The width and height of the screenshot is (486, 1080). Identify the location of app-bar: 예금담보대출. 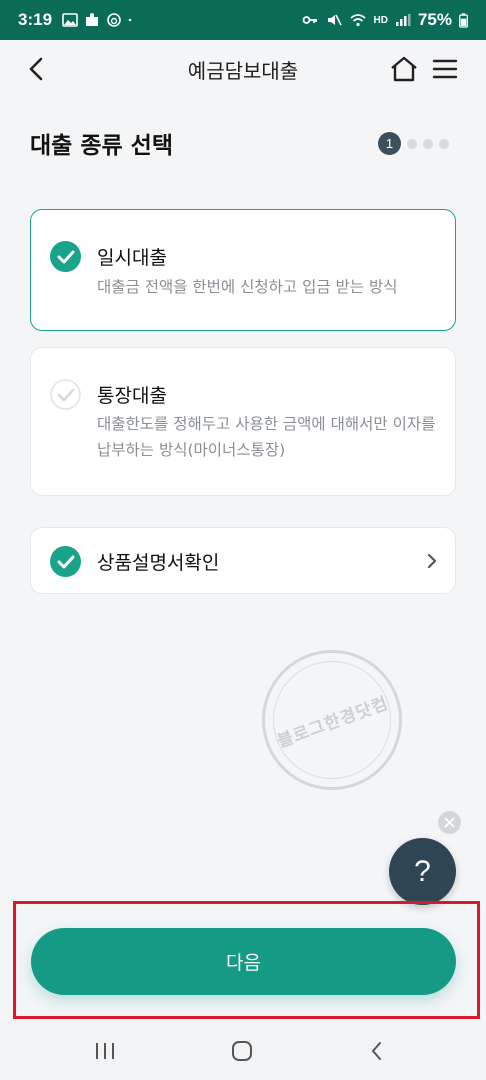
(243, 69).